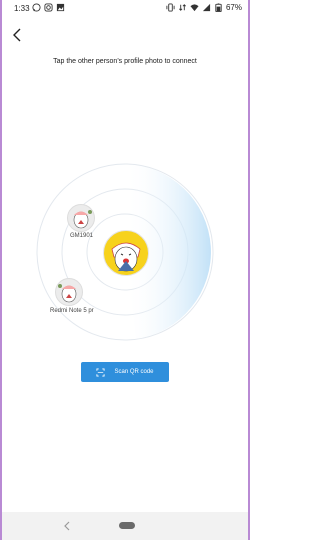 This screenshot has height=540, width=320. I want to click on notification-icons, so click(48, 7).